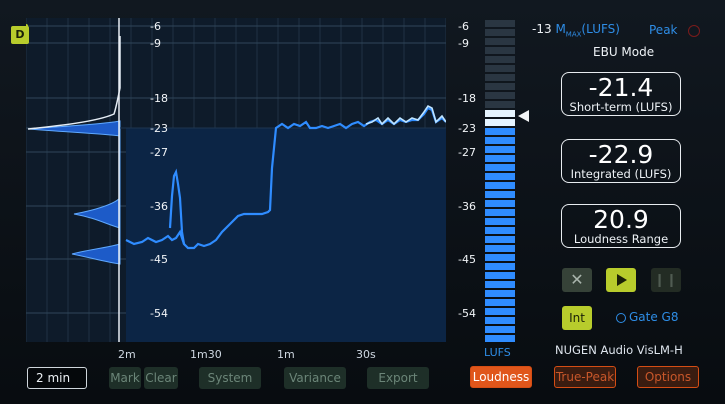  What do you see at coordinates (286, 354) in the screenshot?
I see `time-label: 1m` at bounding box center [286, 354].